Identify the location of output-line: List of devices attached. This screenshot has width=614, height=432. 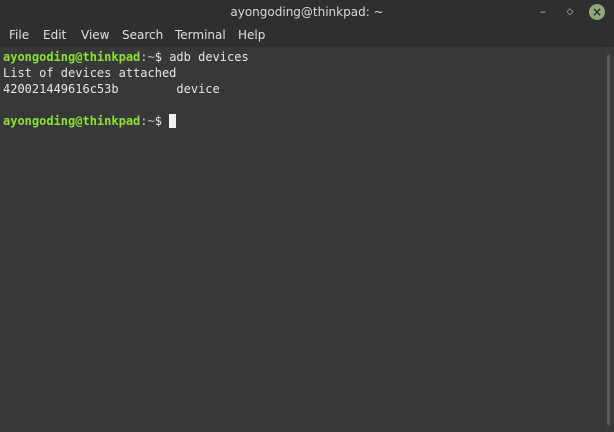
(90, 73).